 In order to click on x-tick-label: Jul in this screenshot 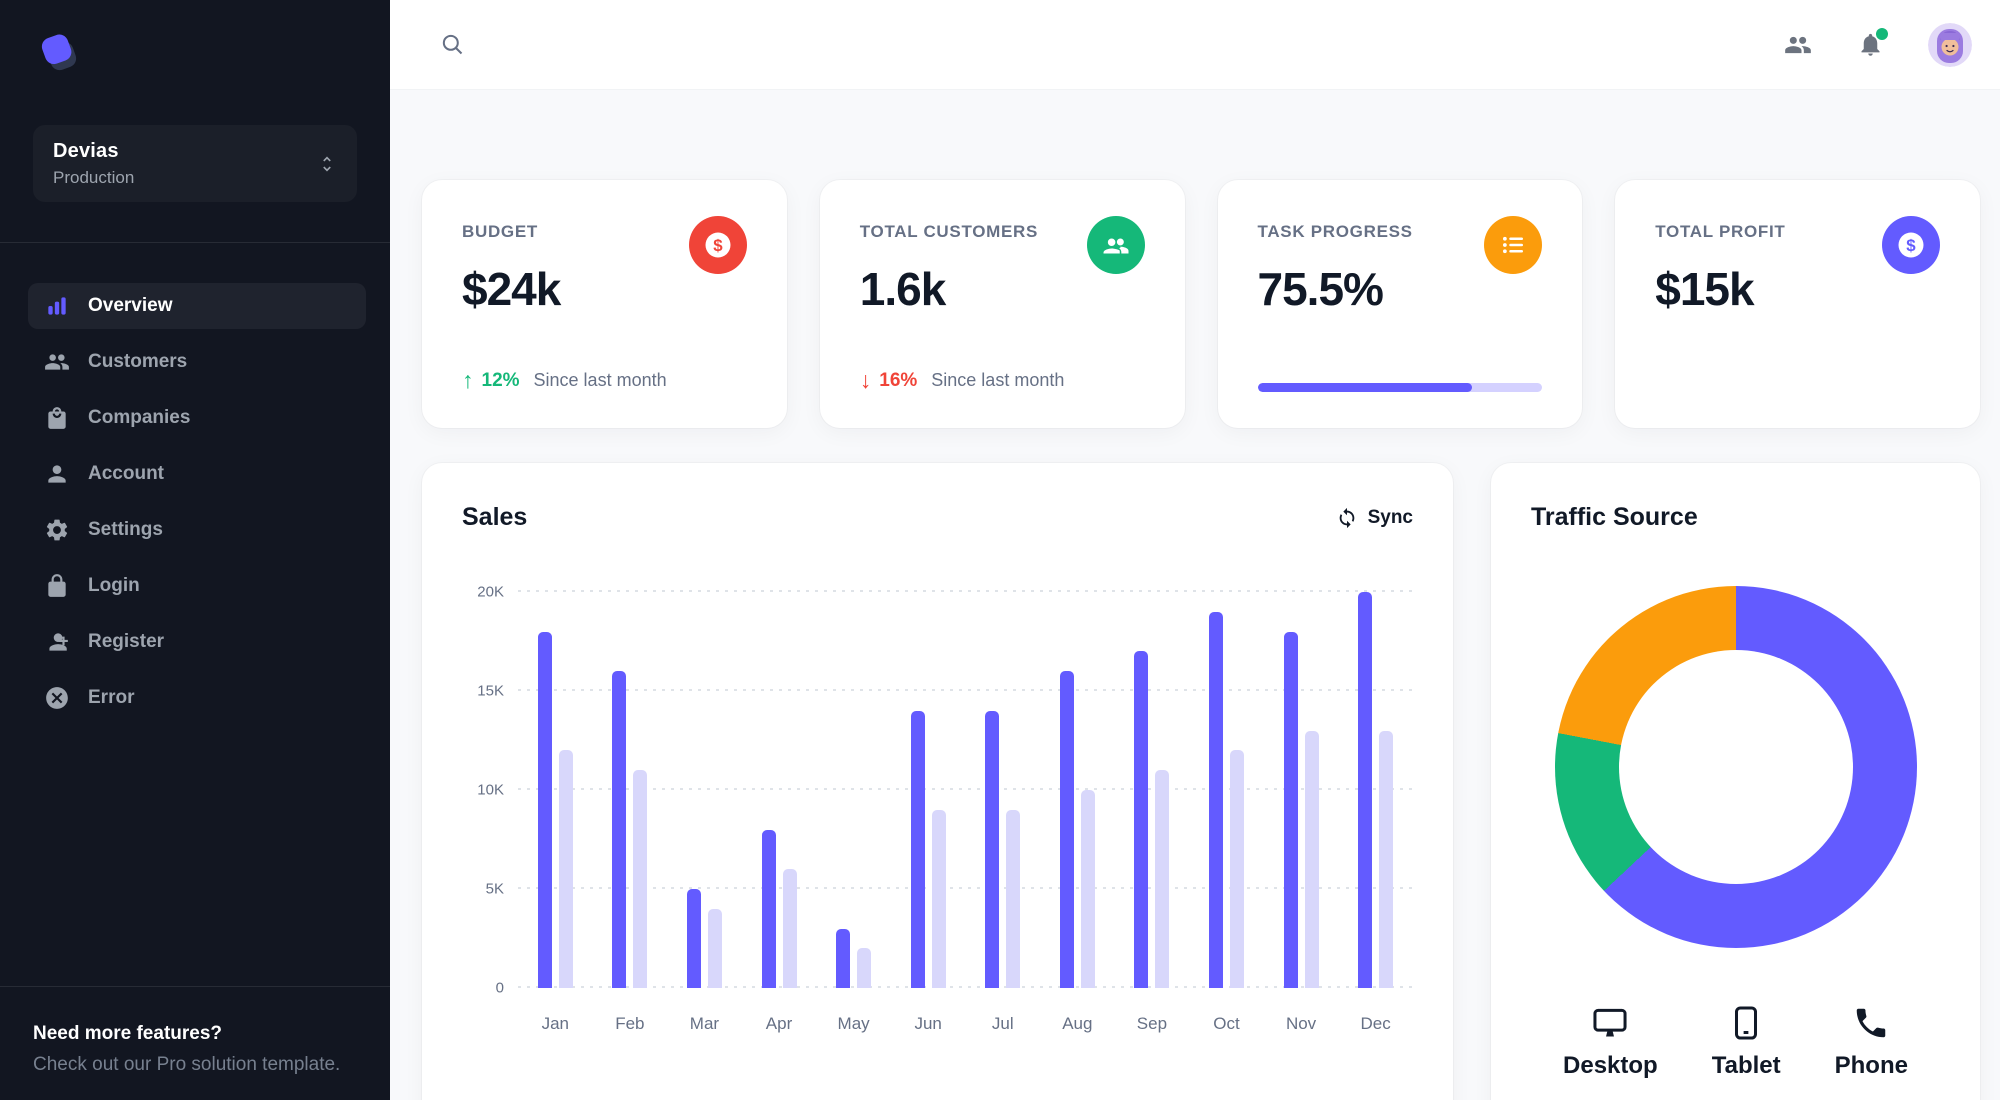, I will do `click(1002, 1023)`.